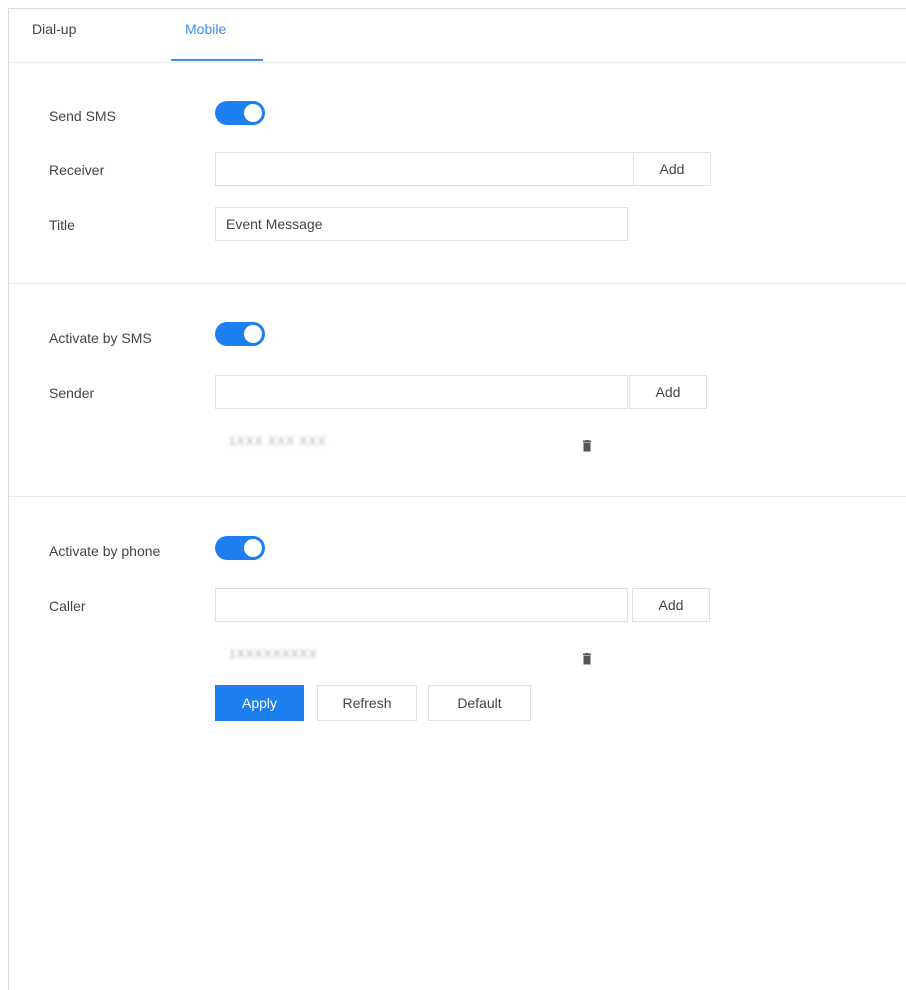  I want to click on apply-button: Apply, so click(259, 703).